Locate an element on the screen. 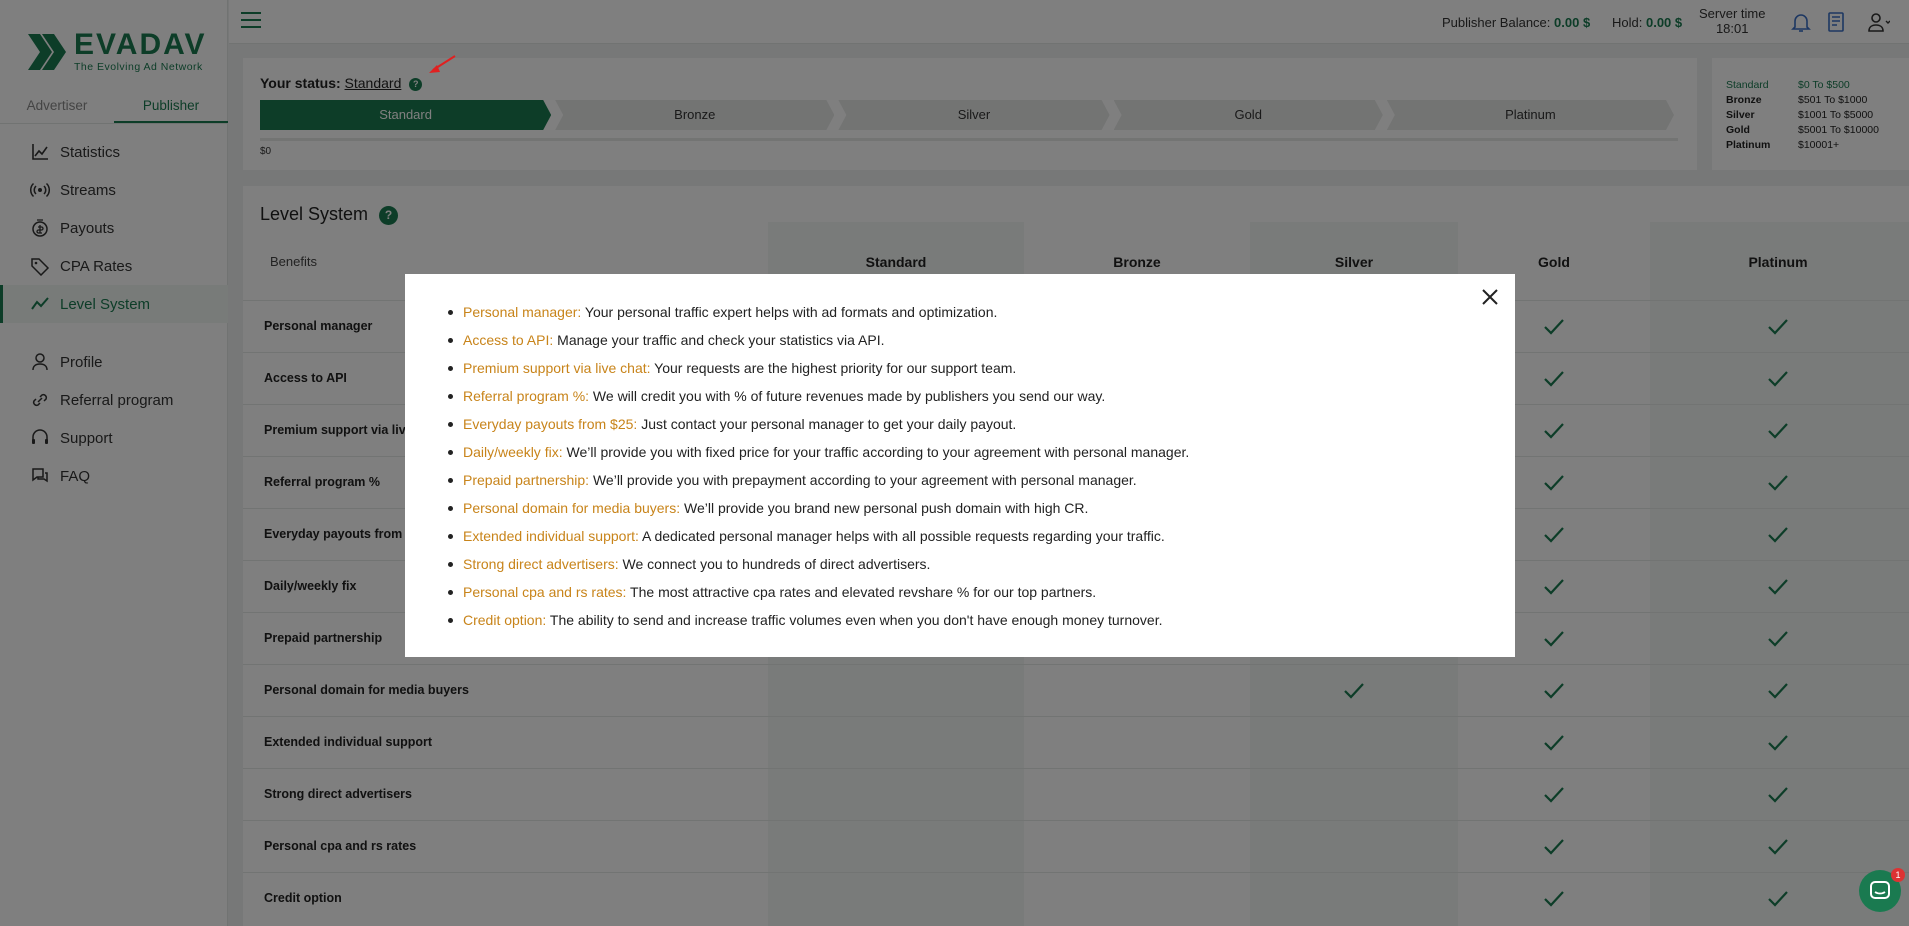 Image resolution: width=1909 pixels, height=926 pixels. benefit-name: Premium support via live chat: is located at coordinates (557, 368).